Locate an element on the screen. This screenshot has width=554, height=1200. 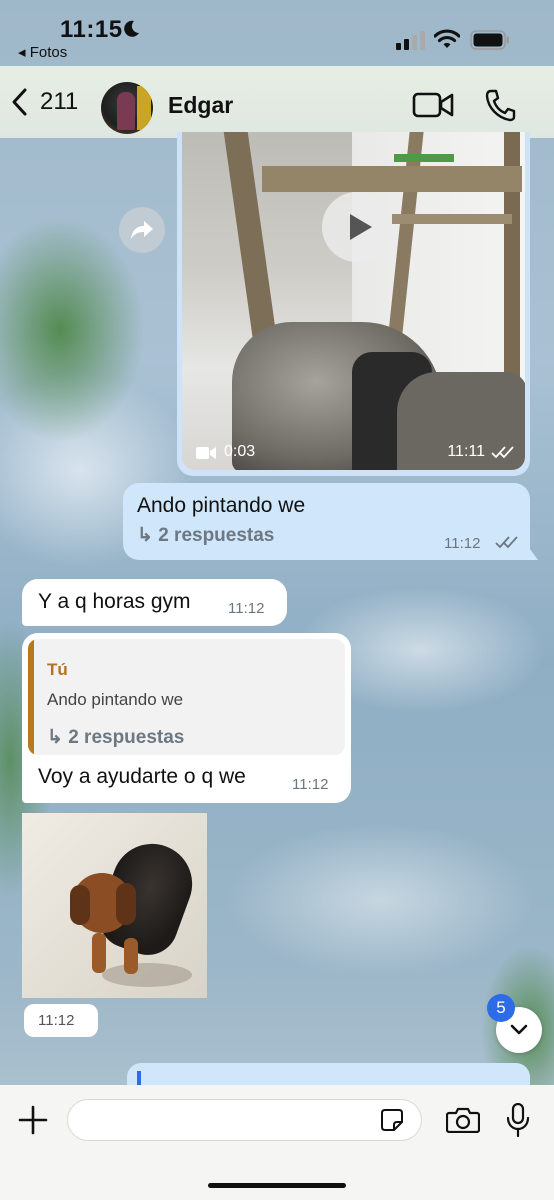
forward-icon is located at coordinates (142, 230).